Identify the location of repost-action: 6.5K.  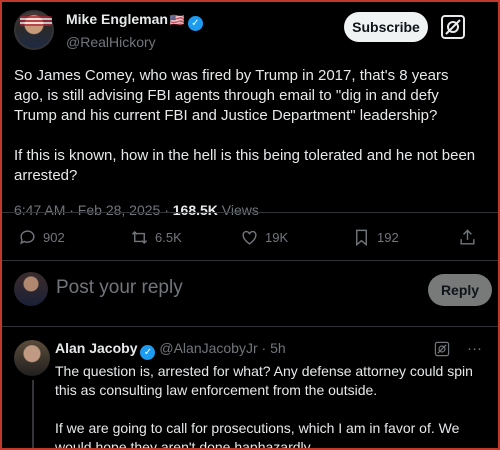
(156, 237).